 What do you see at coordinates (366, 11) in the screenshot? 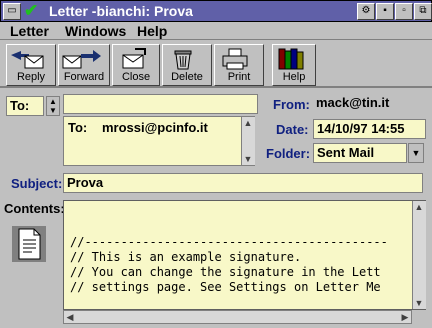
I see `tile-icon: ⚙` at bounding box center [366, 11].